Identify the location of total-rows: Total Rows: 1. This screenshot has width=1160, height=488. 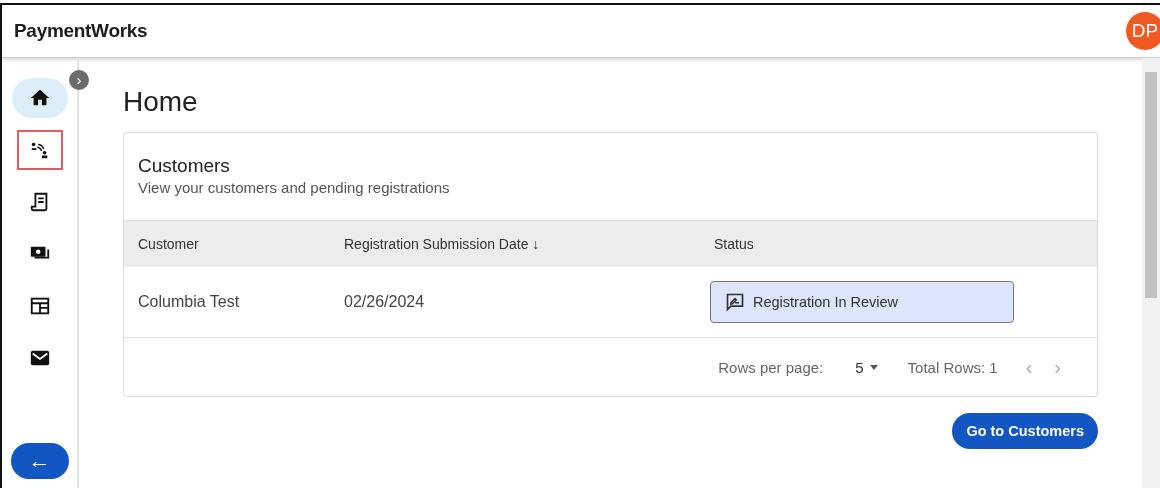
(952, 367).